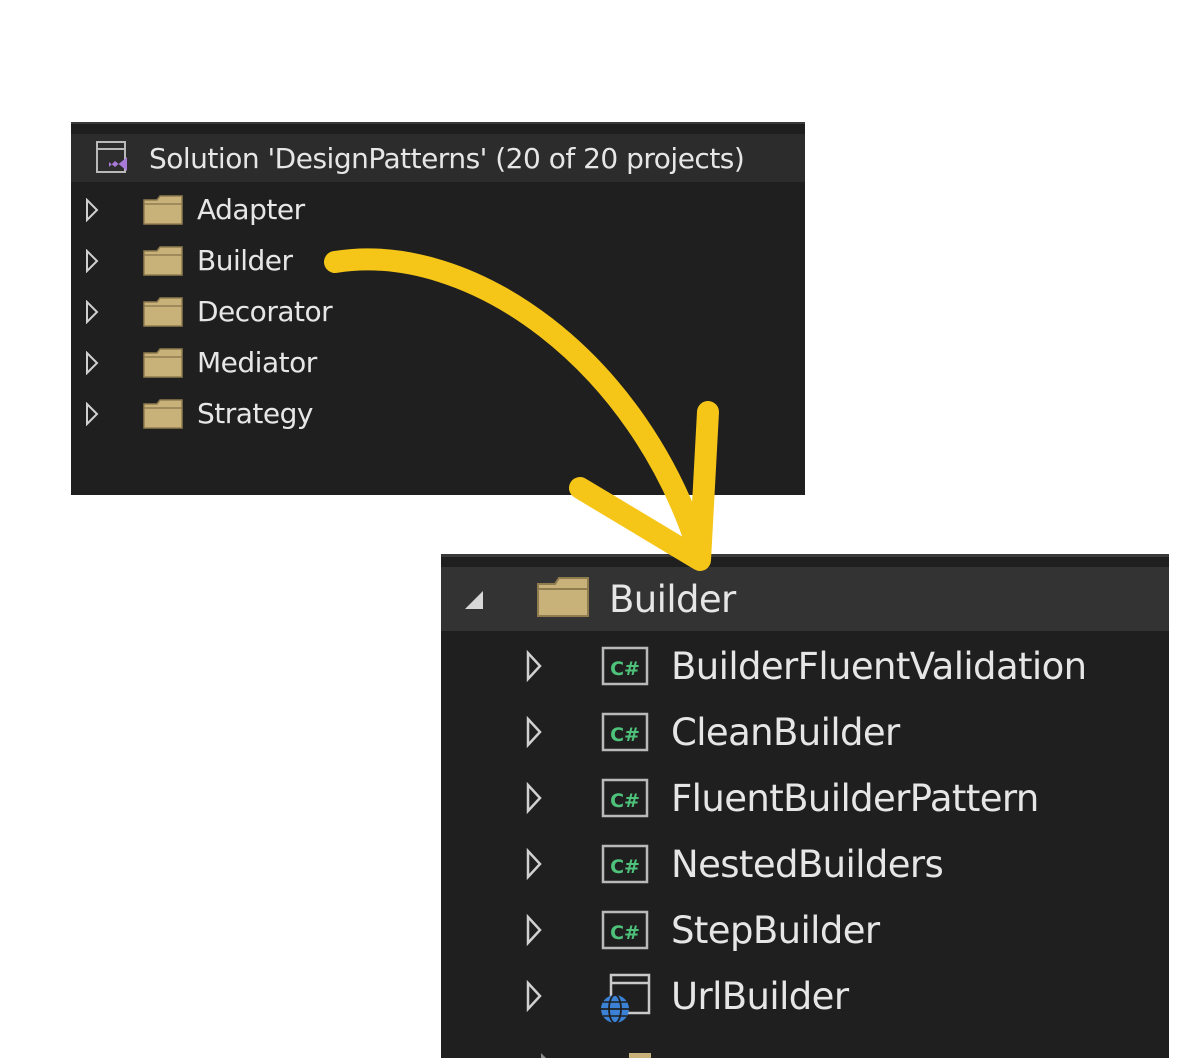 The image size is (1200, 1058). I want to click on annotation-arrow, so click(521, 409).